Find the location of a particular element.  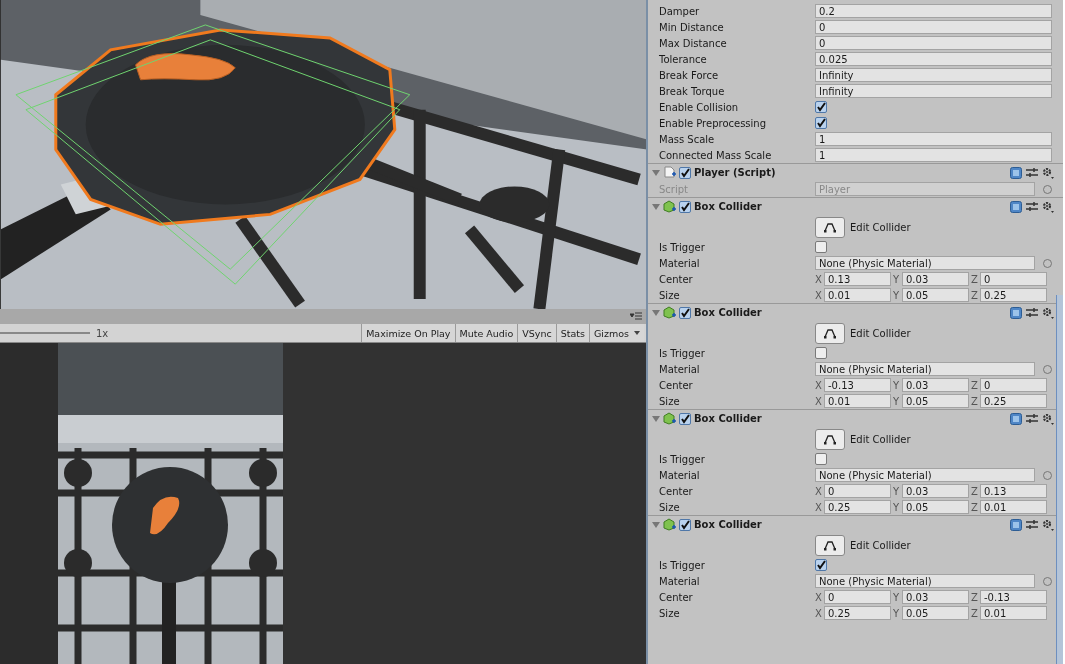

input-field: 0.025 is located at coordinates (933, 59).